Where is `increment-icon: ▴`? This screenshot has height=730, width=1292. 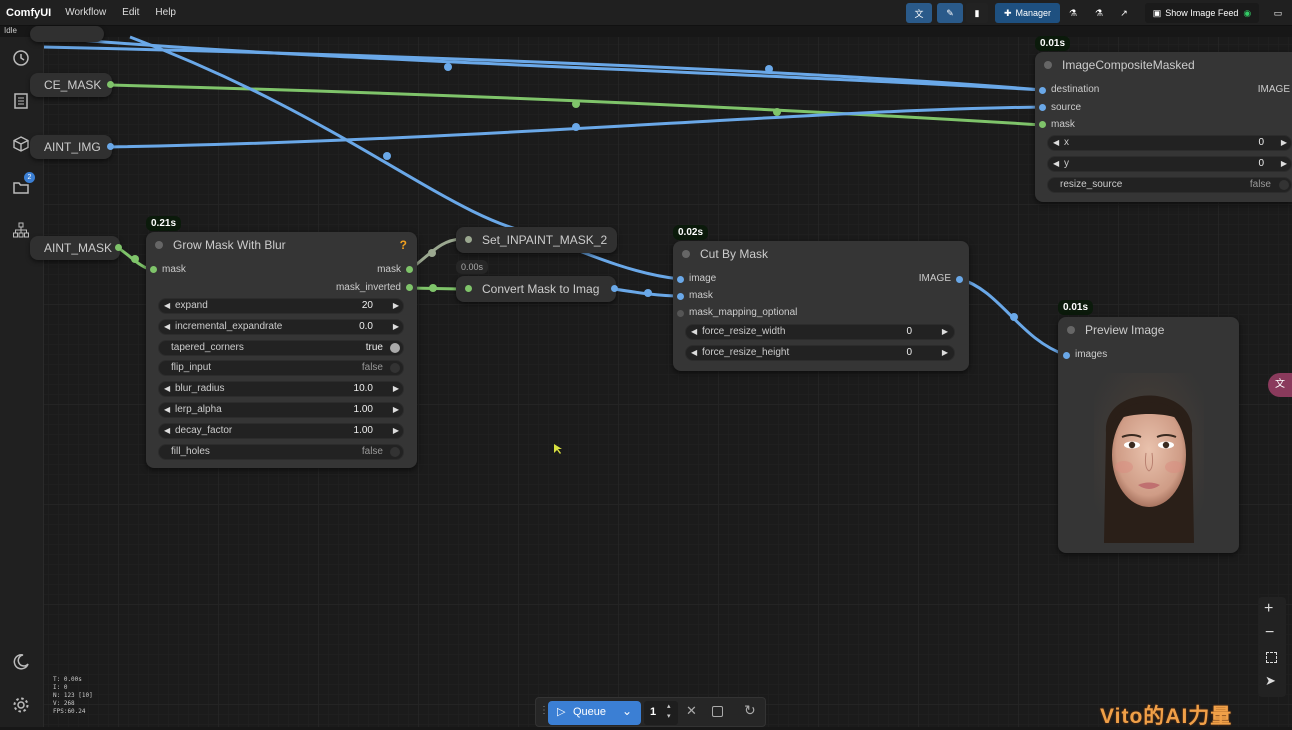 increment-icon: ▴ is located at coordinates (669, 706).